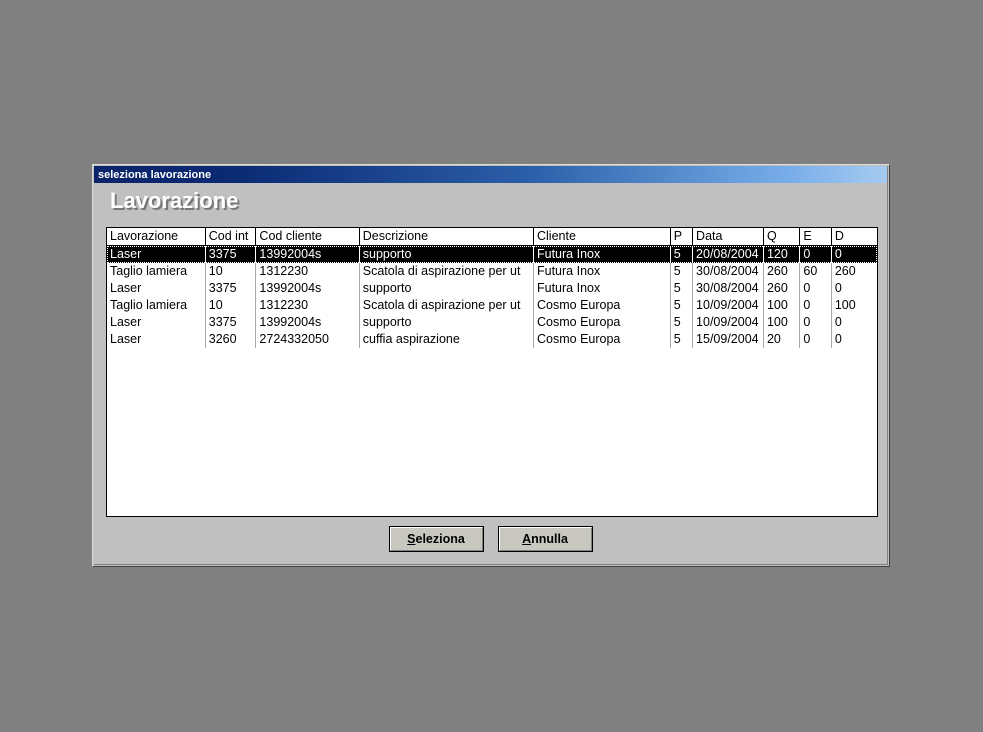 The width and height of the screenshot is (983, 732). Describe the element at coordinates (549, 539) in the screenshot. I see `cancel-button-rest: nnulla` at that location.